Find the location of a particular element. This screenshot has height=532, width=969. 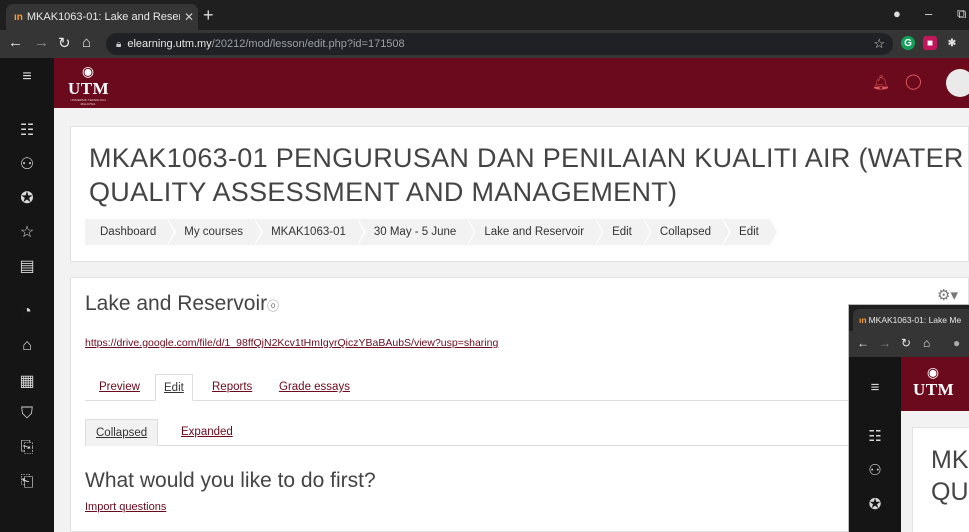

nested-tab-title: MKAK1063-01: Lake Me is located at coordinates (915, 320).